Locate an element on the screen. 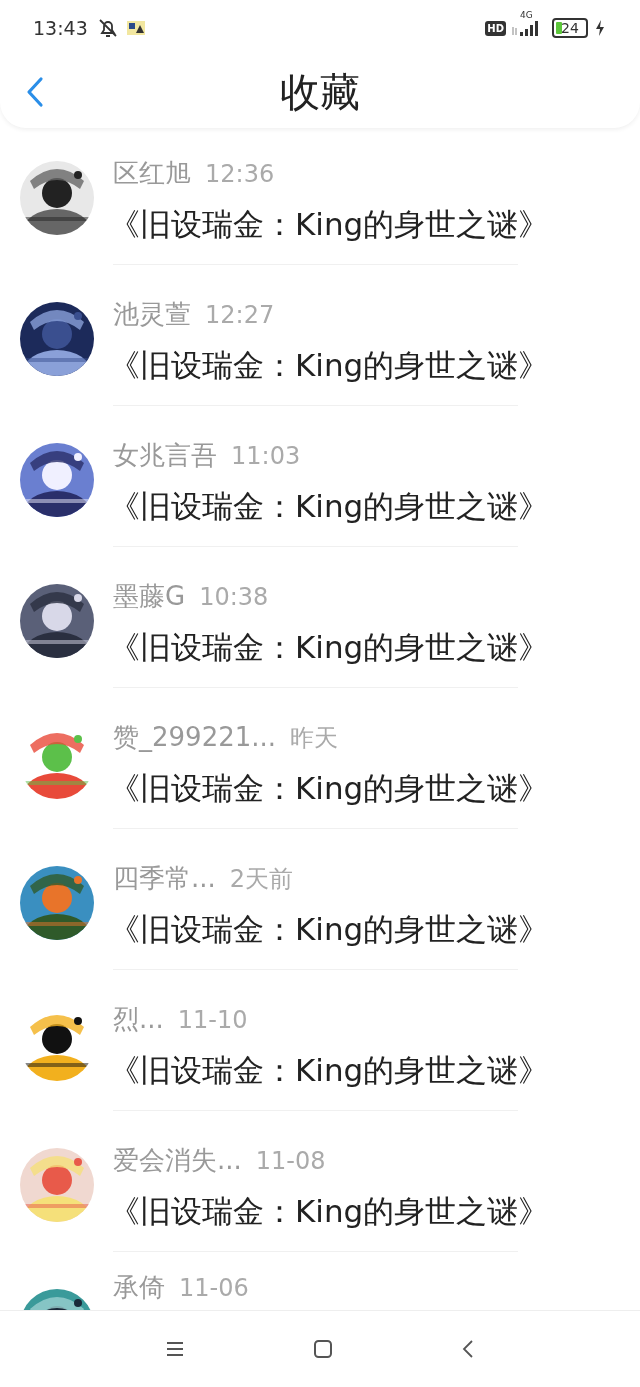 The image size is (640, 1387). user-name: 池灵萱 is located at coordinates (152, 314).